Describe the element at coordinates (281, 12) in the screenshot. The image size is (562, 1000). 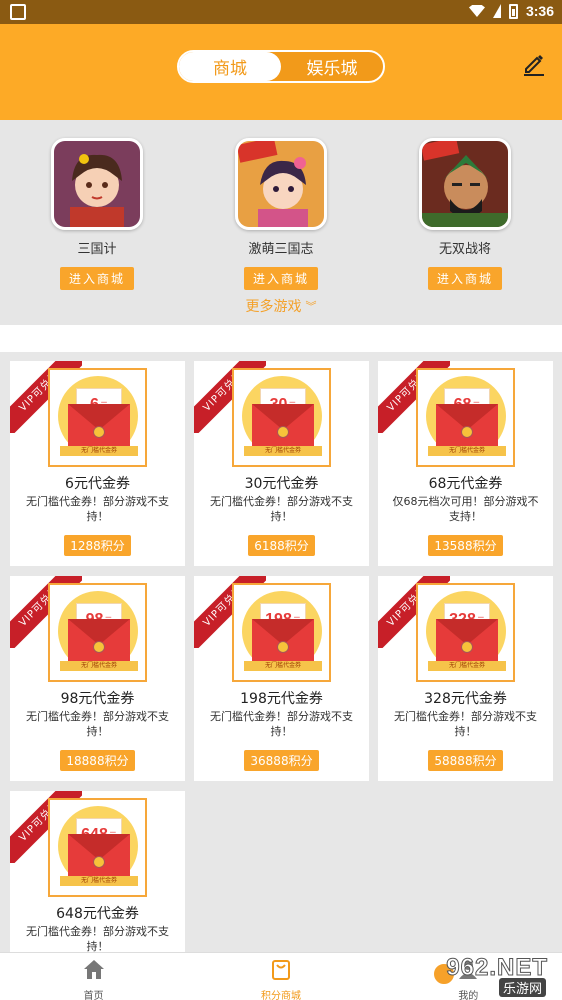
I see `status-bar: 3:36` at that location.